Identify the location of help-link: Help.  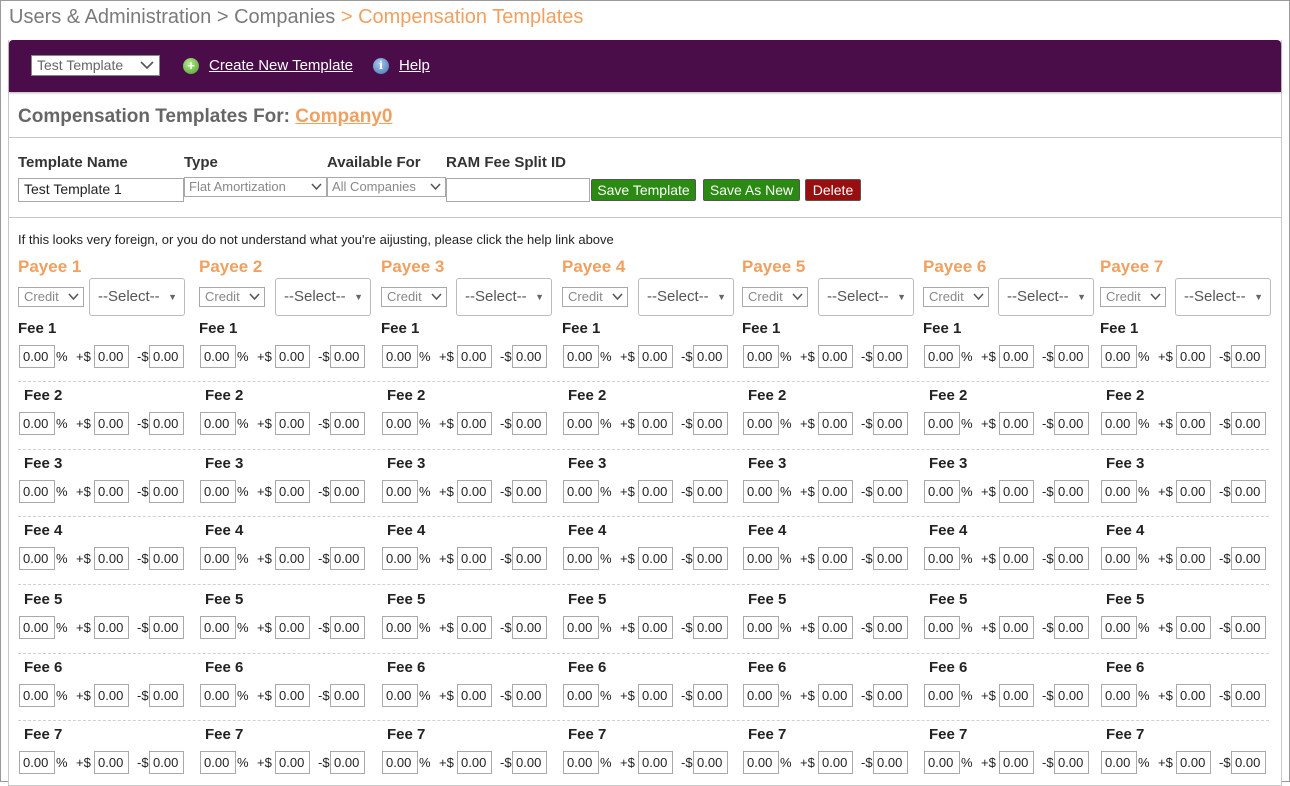
(414, 65).